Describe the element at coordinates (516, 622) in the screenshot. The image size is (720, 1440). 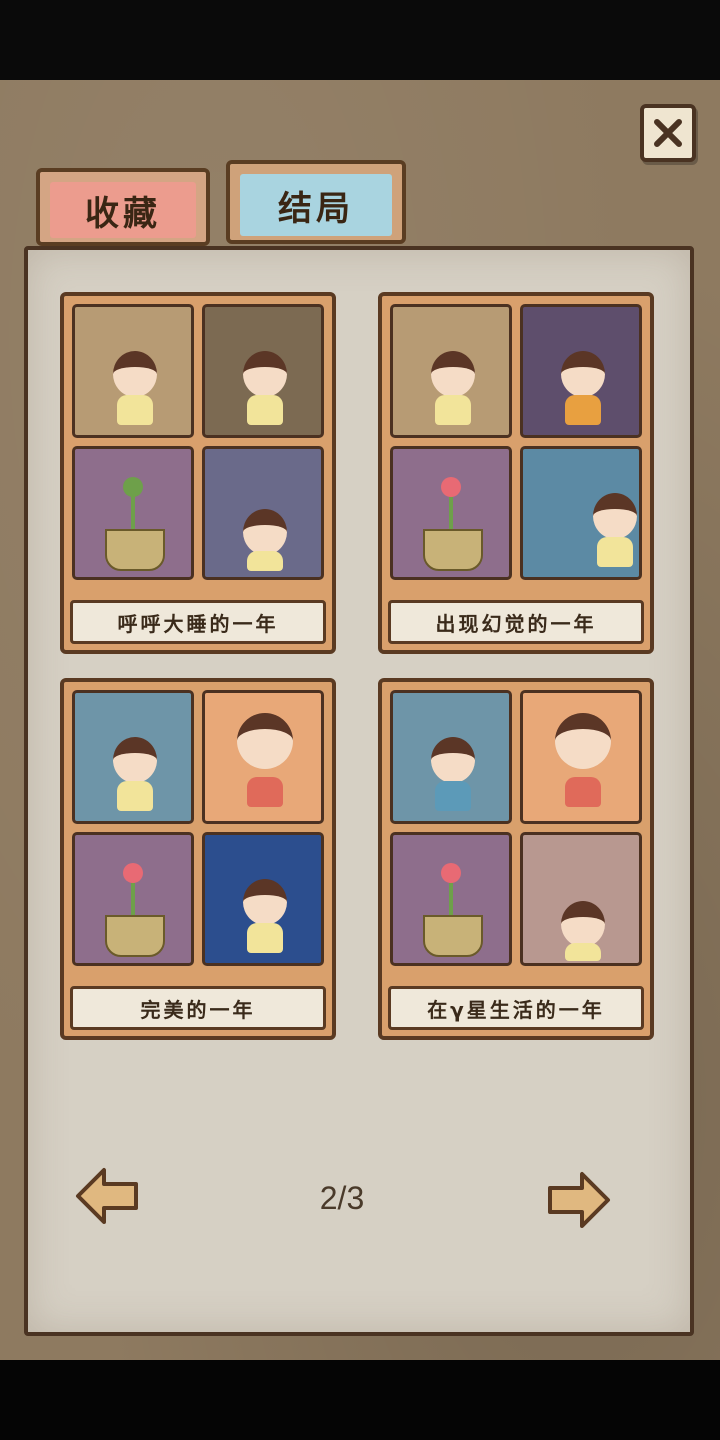
I see `ending-title: 出现幻觉的一年` at that location.